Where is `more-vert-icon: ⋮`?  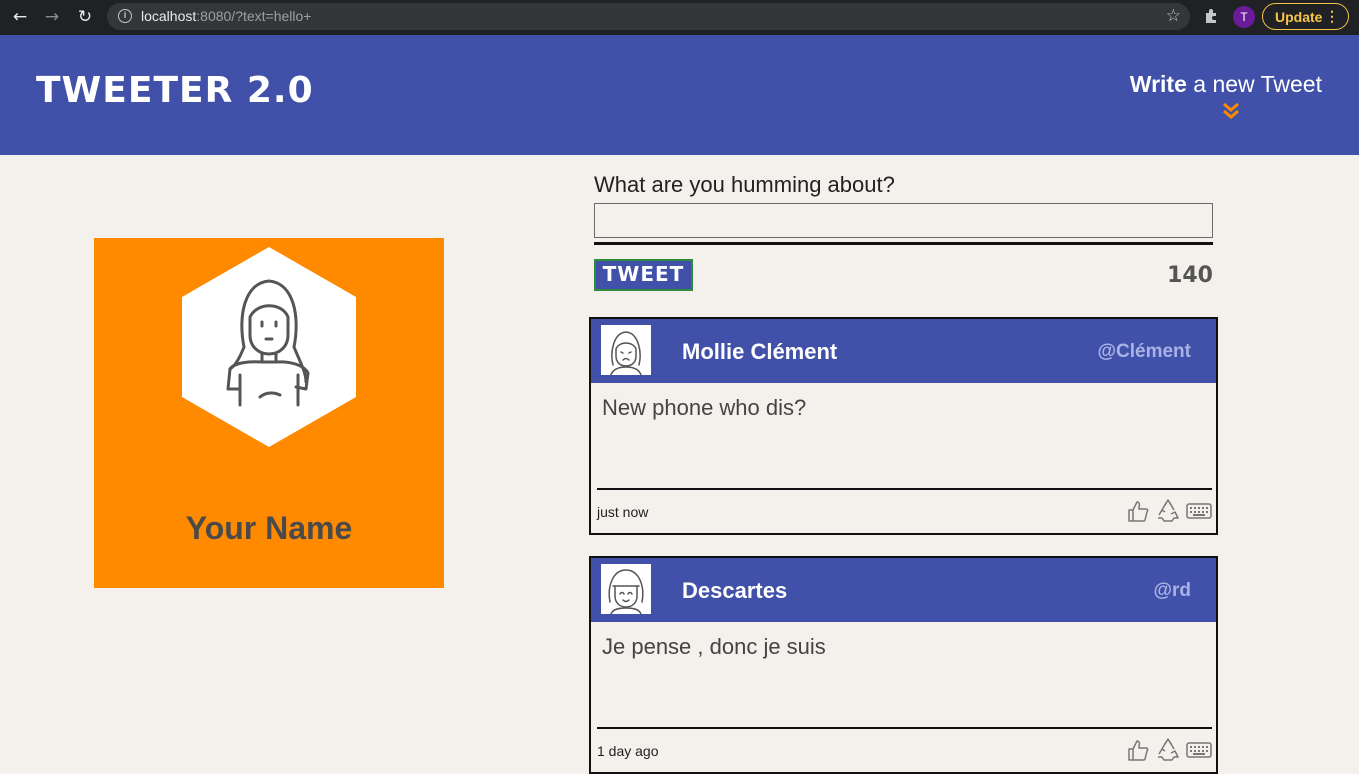
more-vert-icon: ⋮ is located at coordinates (1332, 16).